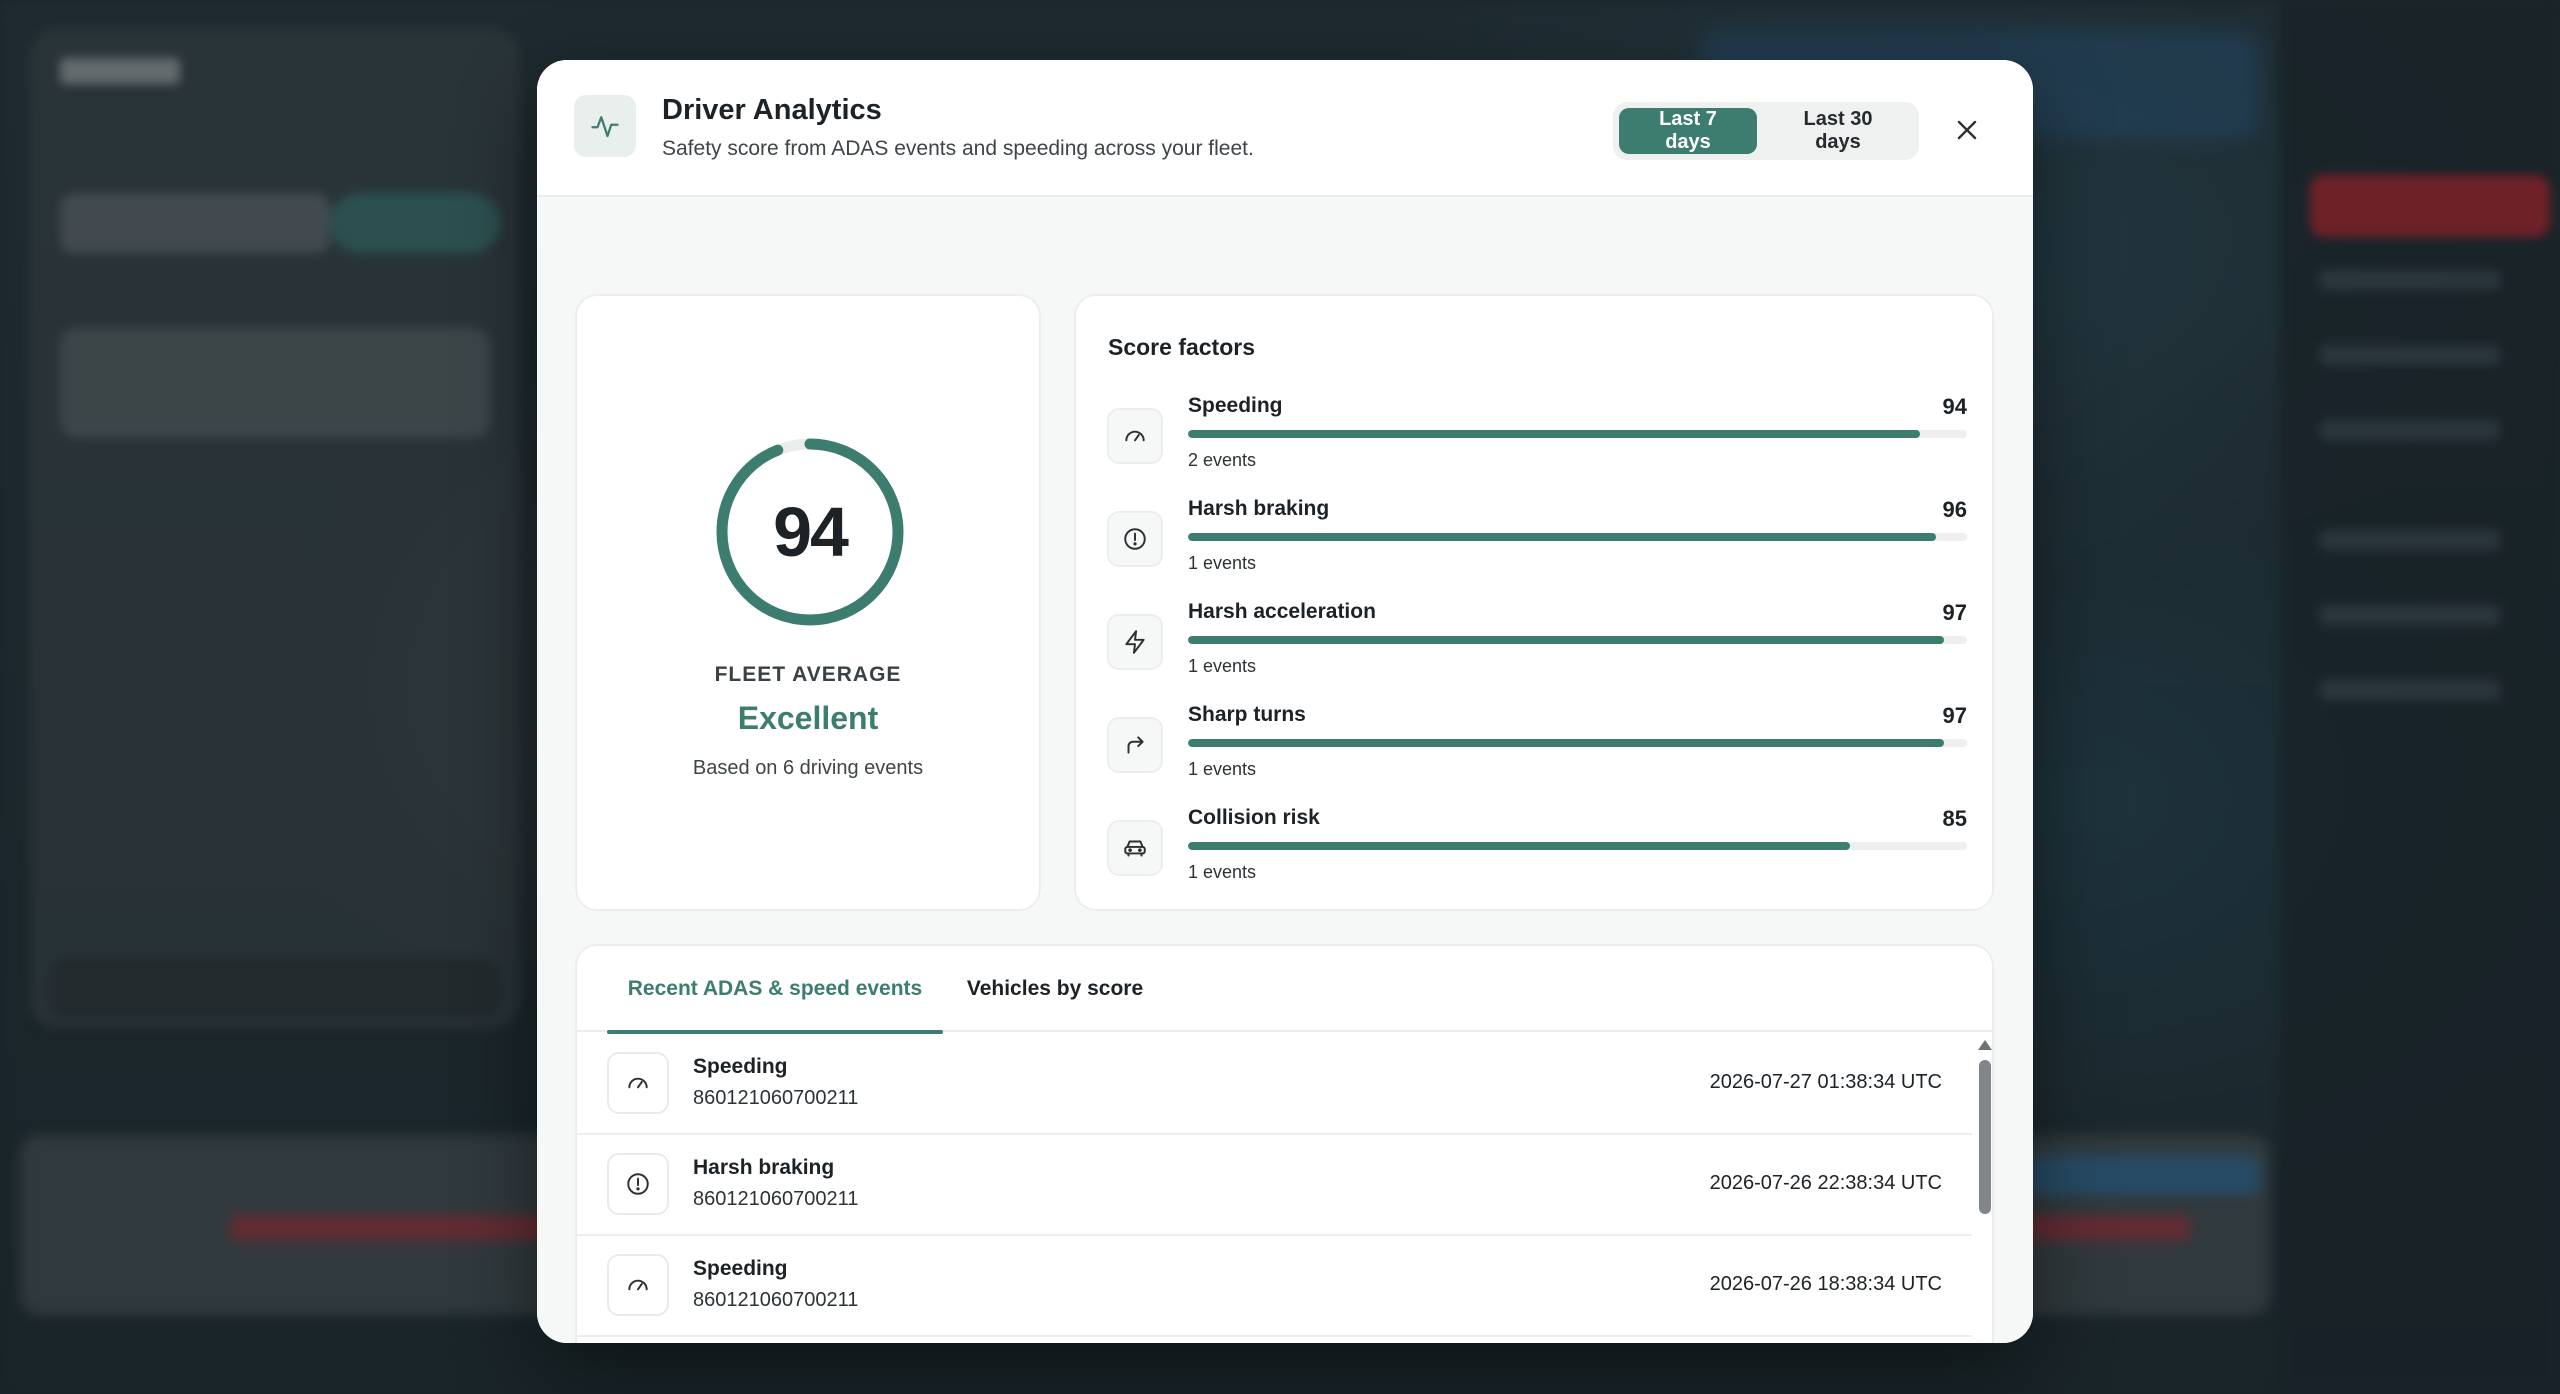  I want to click on factor-speeding: Speeding 94 2 events, so click(1537, 439).